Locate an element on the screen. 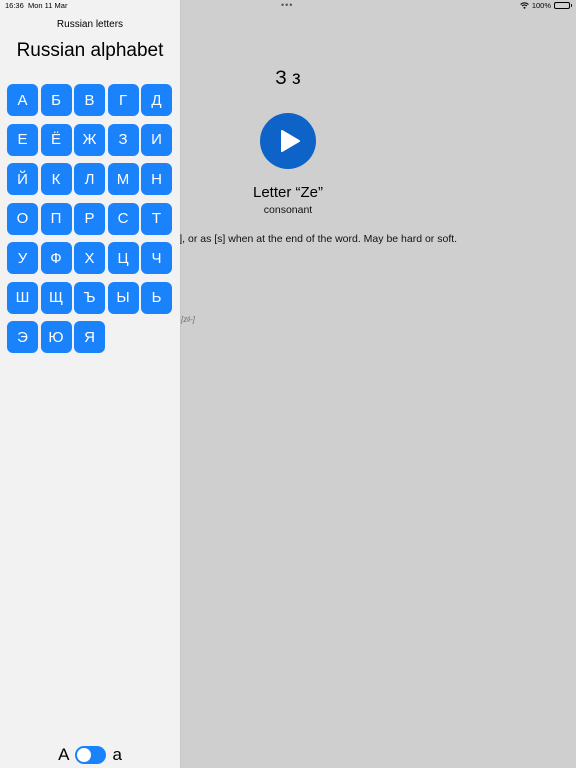 The height and width of the screenshot is (768, 576). status-bar: 16:36 Mon 11 Mar ••• 100% is located at coordinates (288, 6).